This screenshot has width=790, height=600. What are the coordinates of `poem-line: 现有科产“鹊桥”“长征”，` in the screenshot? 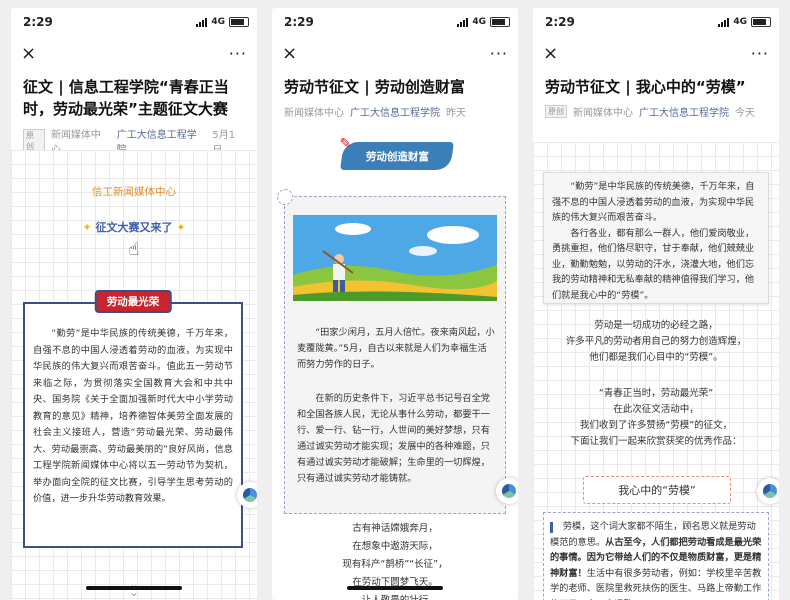 It's located at (395, 564).